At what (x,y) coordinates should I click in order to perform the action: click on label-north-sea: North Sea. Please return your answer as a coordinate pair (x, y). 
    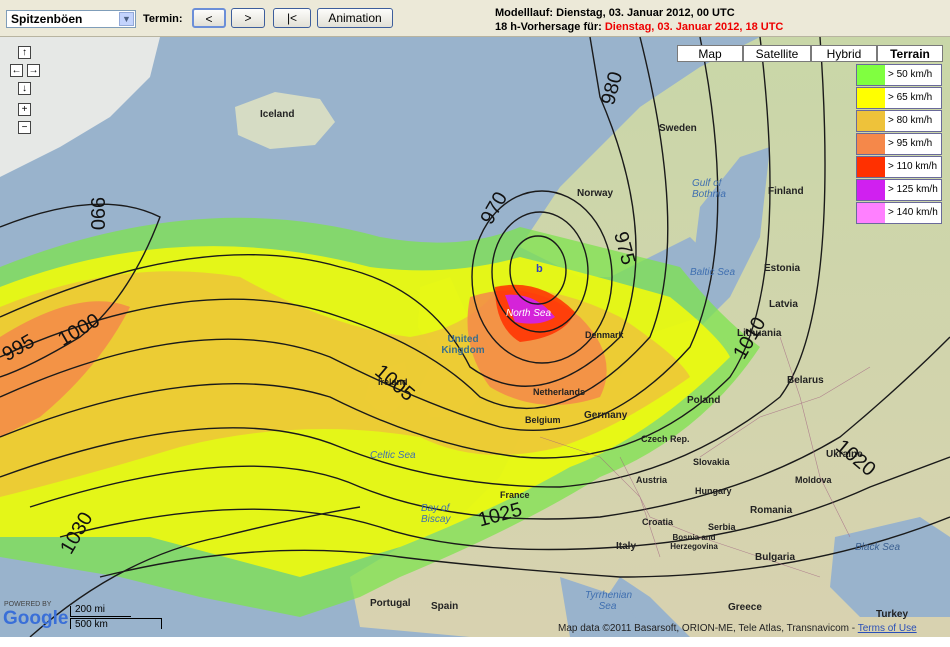
    Looking at the image, I should click on (529, 313).